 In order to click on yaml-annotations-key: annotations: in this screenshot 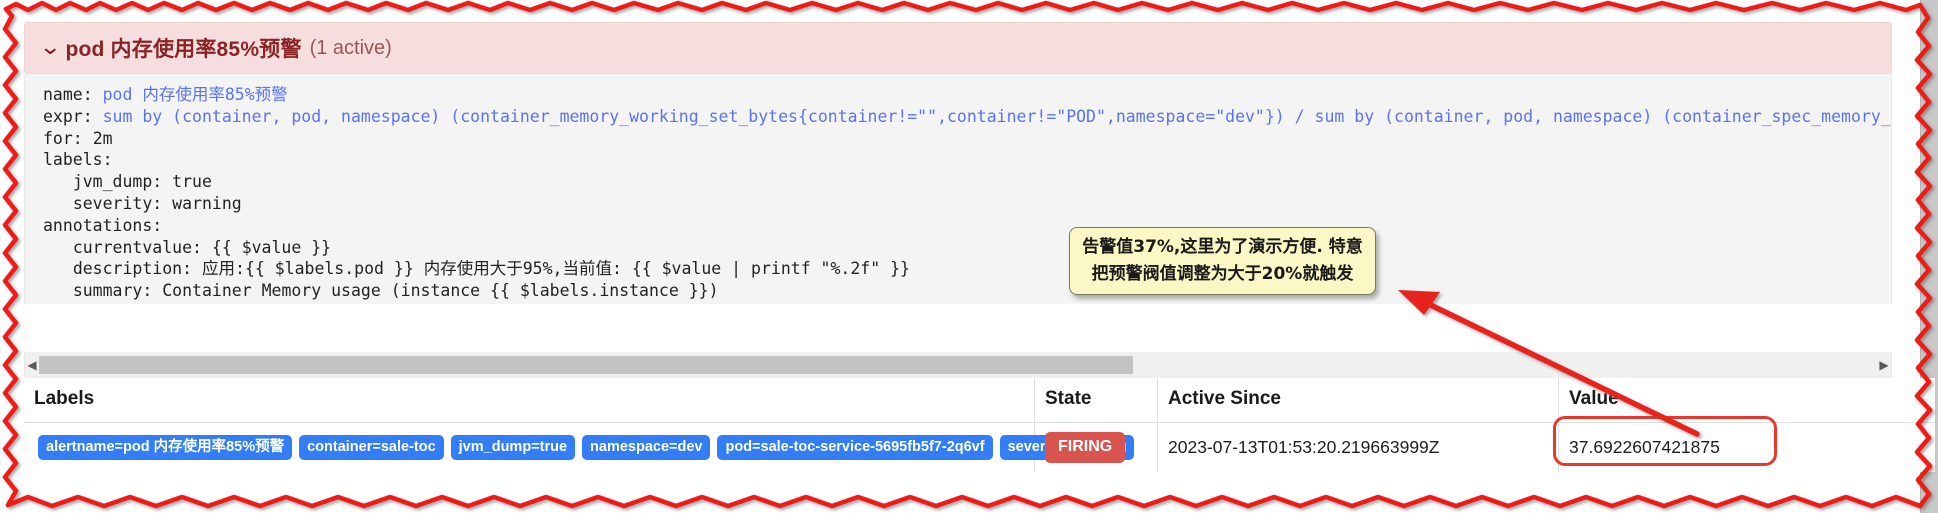, I will do `click(103, 225)`.